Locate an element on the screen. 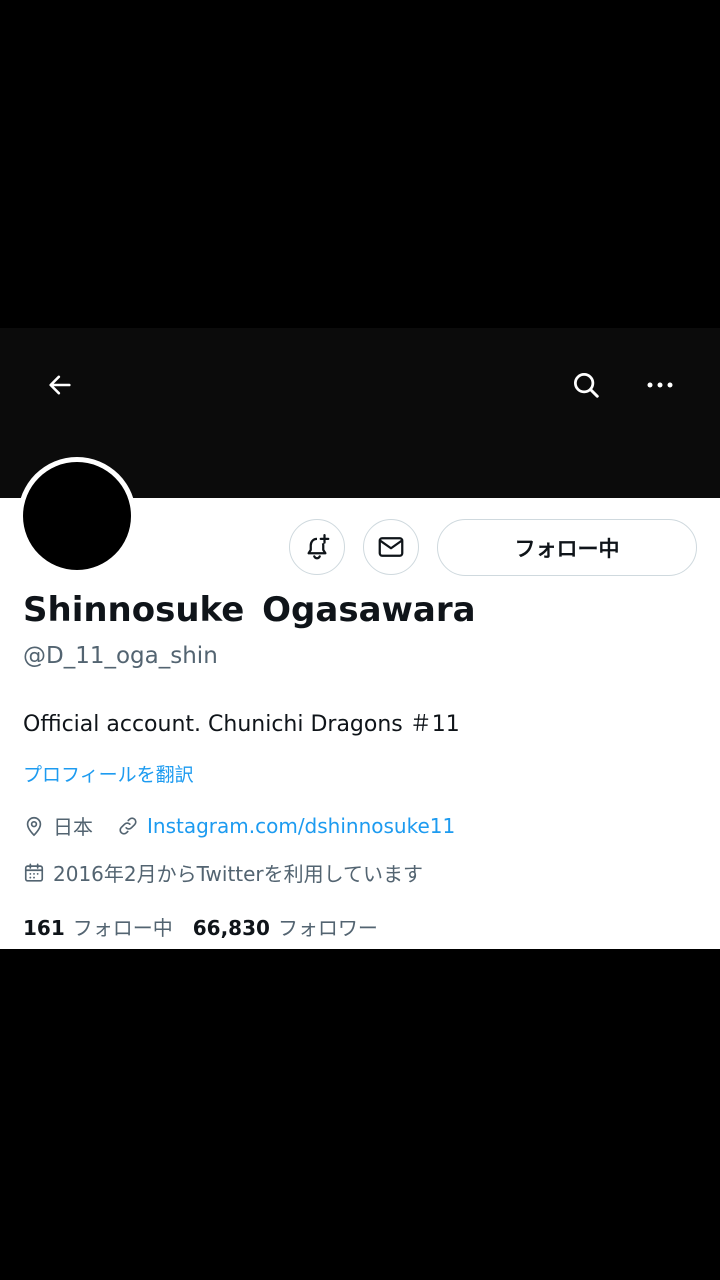 This screenshot has width=720, height=1280. following-stat: 161 フォロー中 is located at coordinates (98, 926).